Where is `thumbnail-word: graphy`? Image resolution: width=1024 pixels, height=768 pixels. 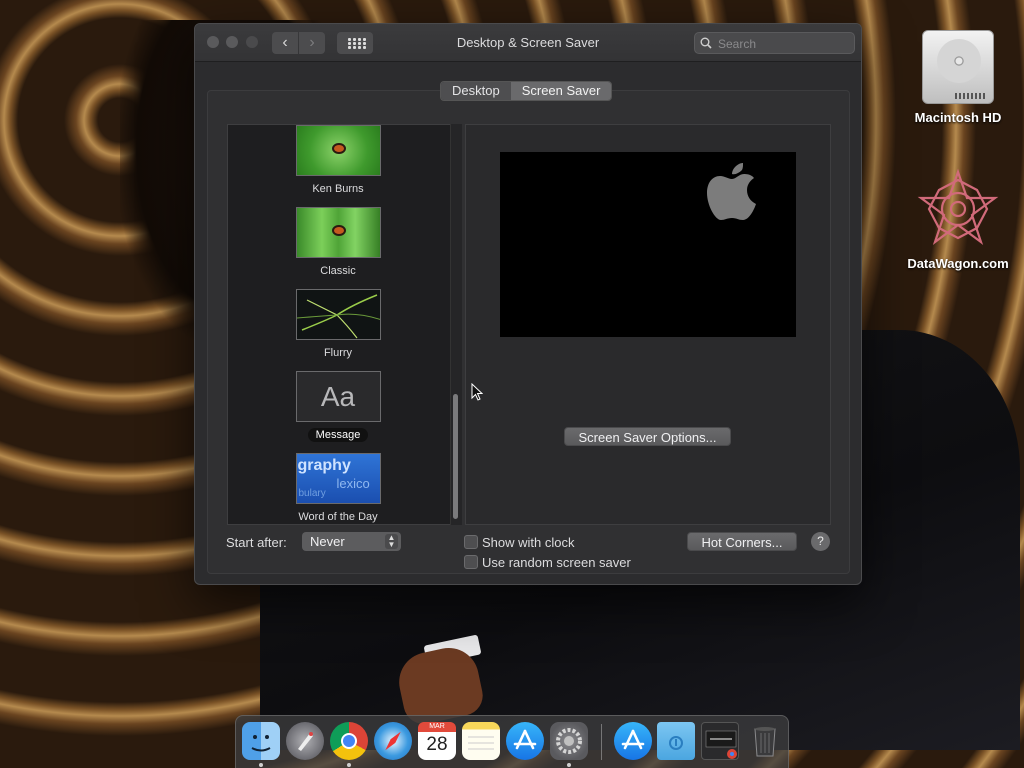
thumbnail-word: graphy is located at coordinates (324, 465).